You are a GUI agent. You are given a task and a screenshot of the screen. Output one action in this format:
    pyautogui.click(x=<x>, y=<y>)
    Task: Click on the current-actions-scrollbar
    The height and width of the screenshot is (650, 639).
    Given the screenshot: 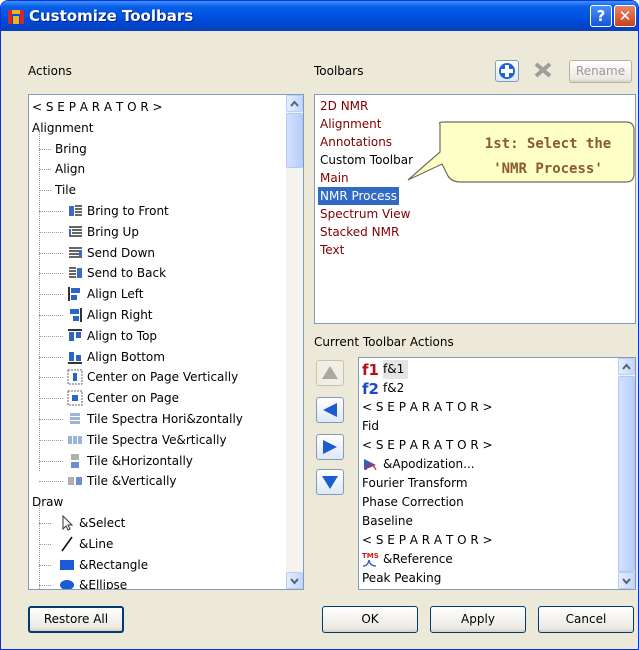 What is the action you would take?
    pyautogui.click(x=626, y=473)
    